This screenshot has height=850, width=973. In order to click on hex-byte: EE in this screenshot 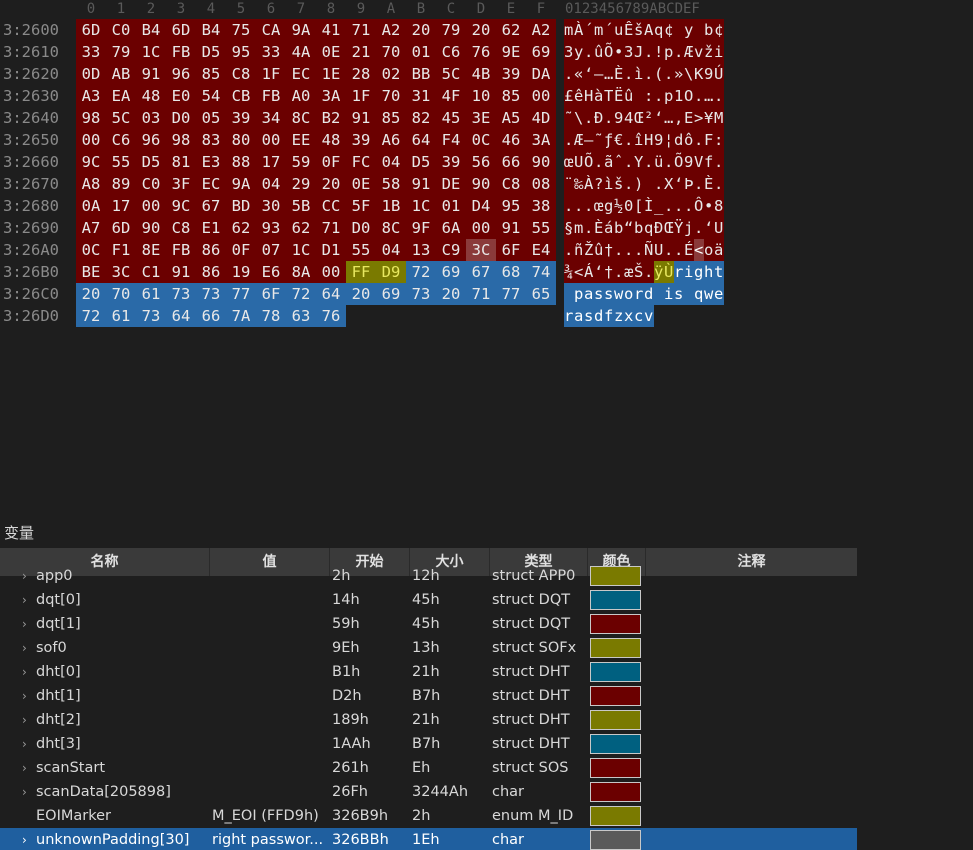, I will do `click(301, 140)`.